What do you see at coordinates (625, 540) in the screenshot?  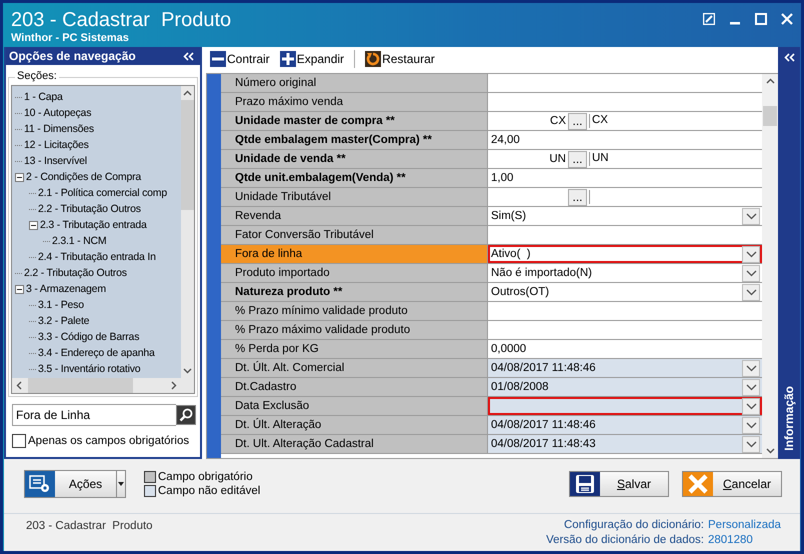 I see `status-label: Versão do dicionário de dados:` at bounding box center [625, 540].